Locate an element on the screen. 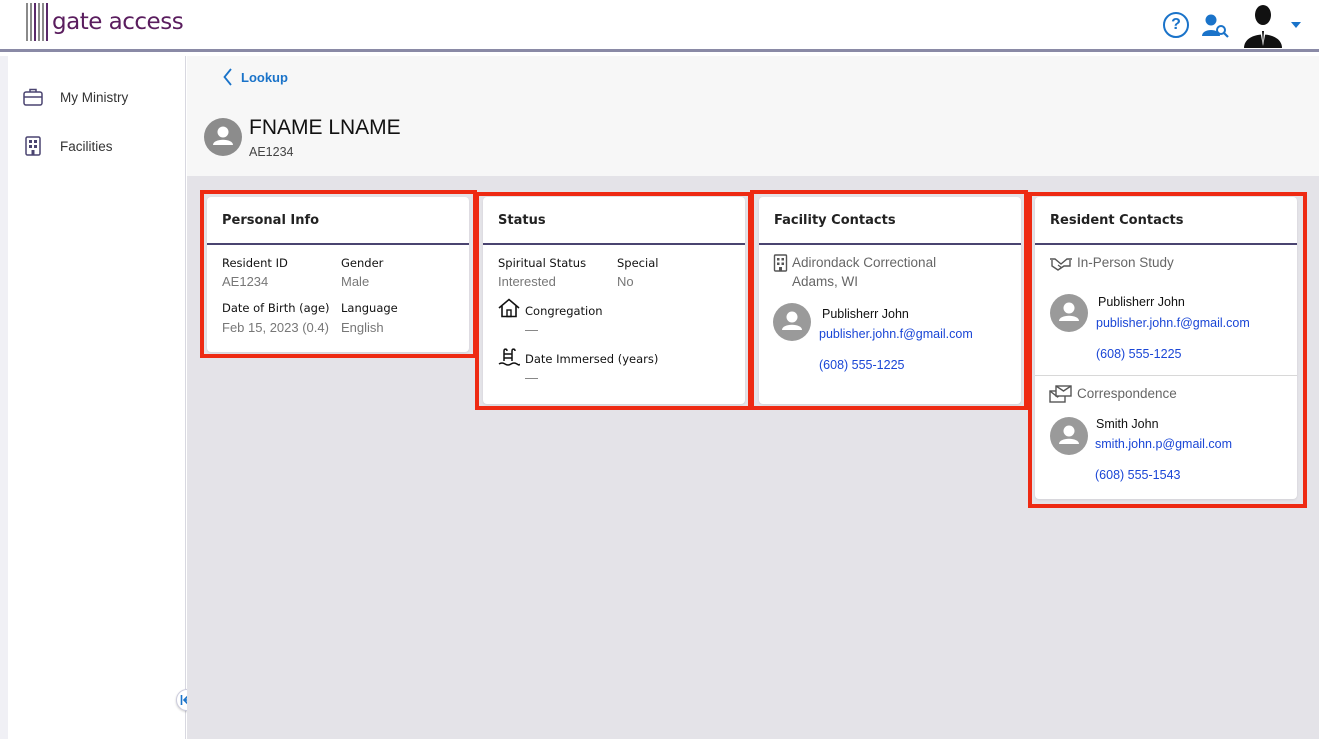 This screenshot has width=1319, height=739. highlight-box-personal-info is located at coordinates (338, 274).